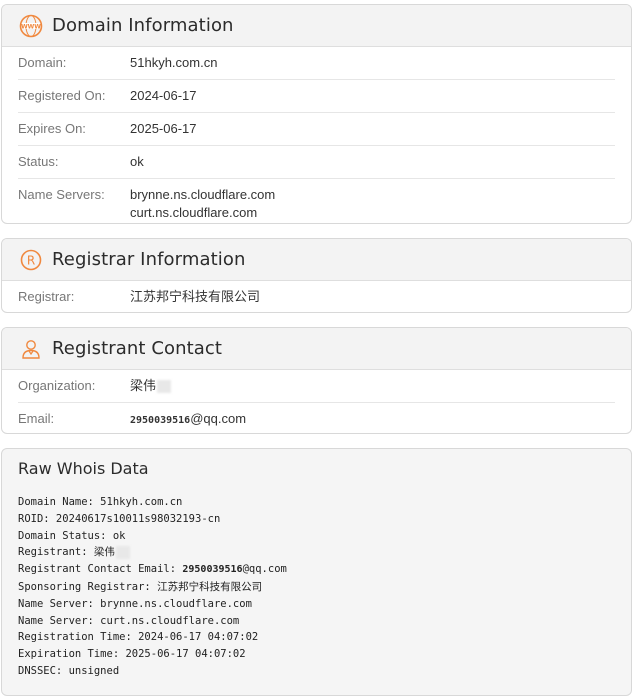  I want to click on registered-icon: R, so click(31, 260).